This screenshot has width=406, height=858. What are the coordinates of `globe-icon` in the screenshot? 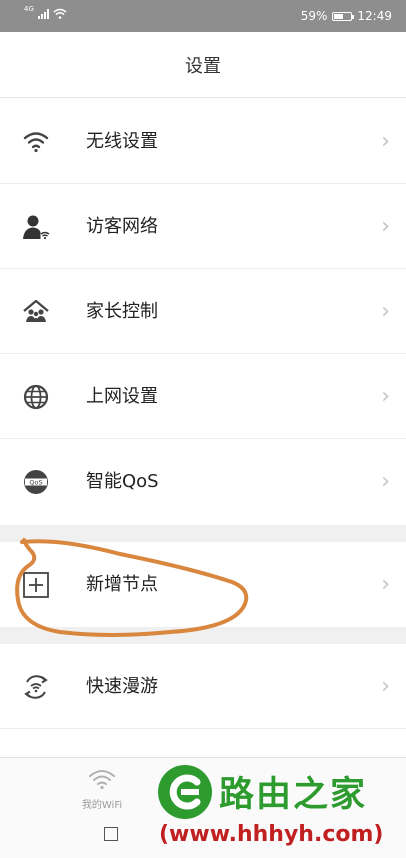 It's located at (36, 397).